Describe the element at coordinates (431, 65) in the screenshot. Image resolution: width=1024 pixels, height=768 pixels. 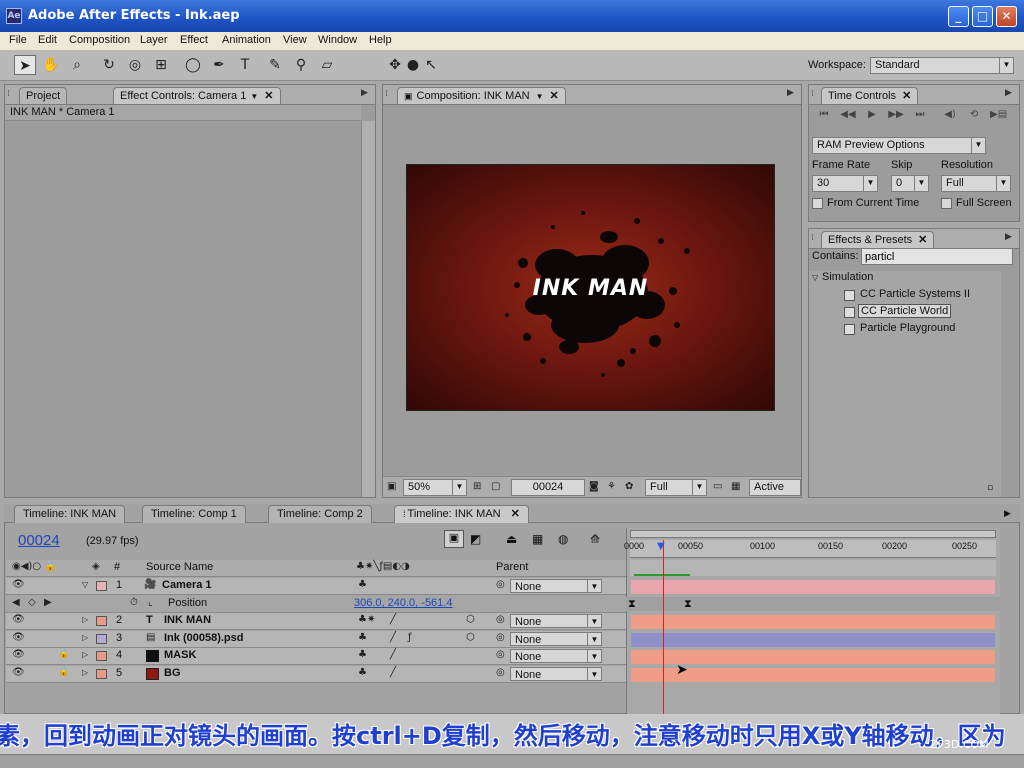
I see `view-axis-icon: ↖` at that location.